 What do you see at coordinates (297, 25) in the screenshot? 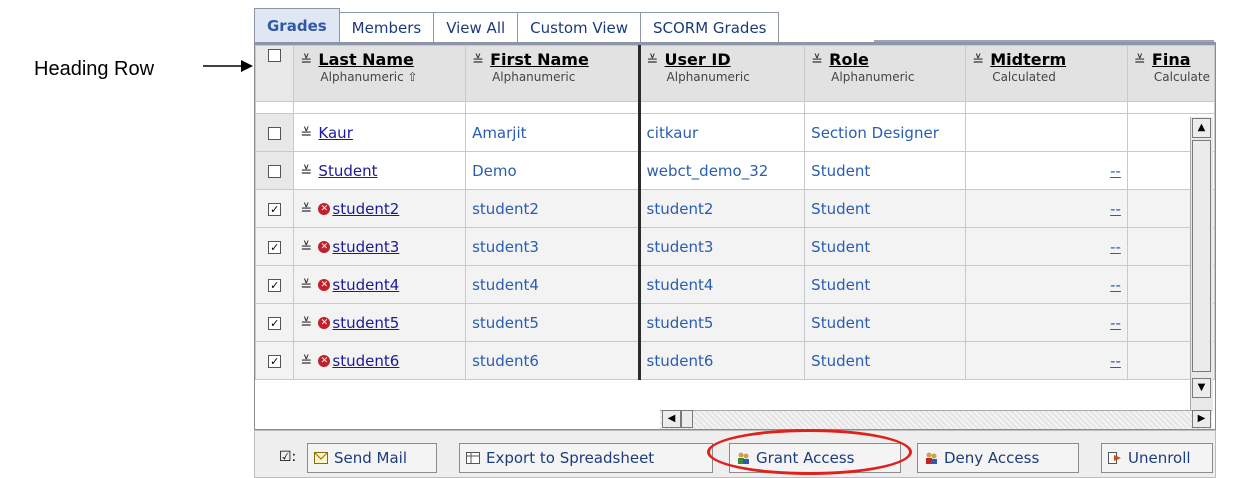
I see `tab-grades: Grades` at bounding box center [297, 25].